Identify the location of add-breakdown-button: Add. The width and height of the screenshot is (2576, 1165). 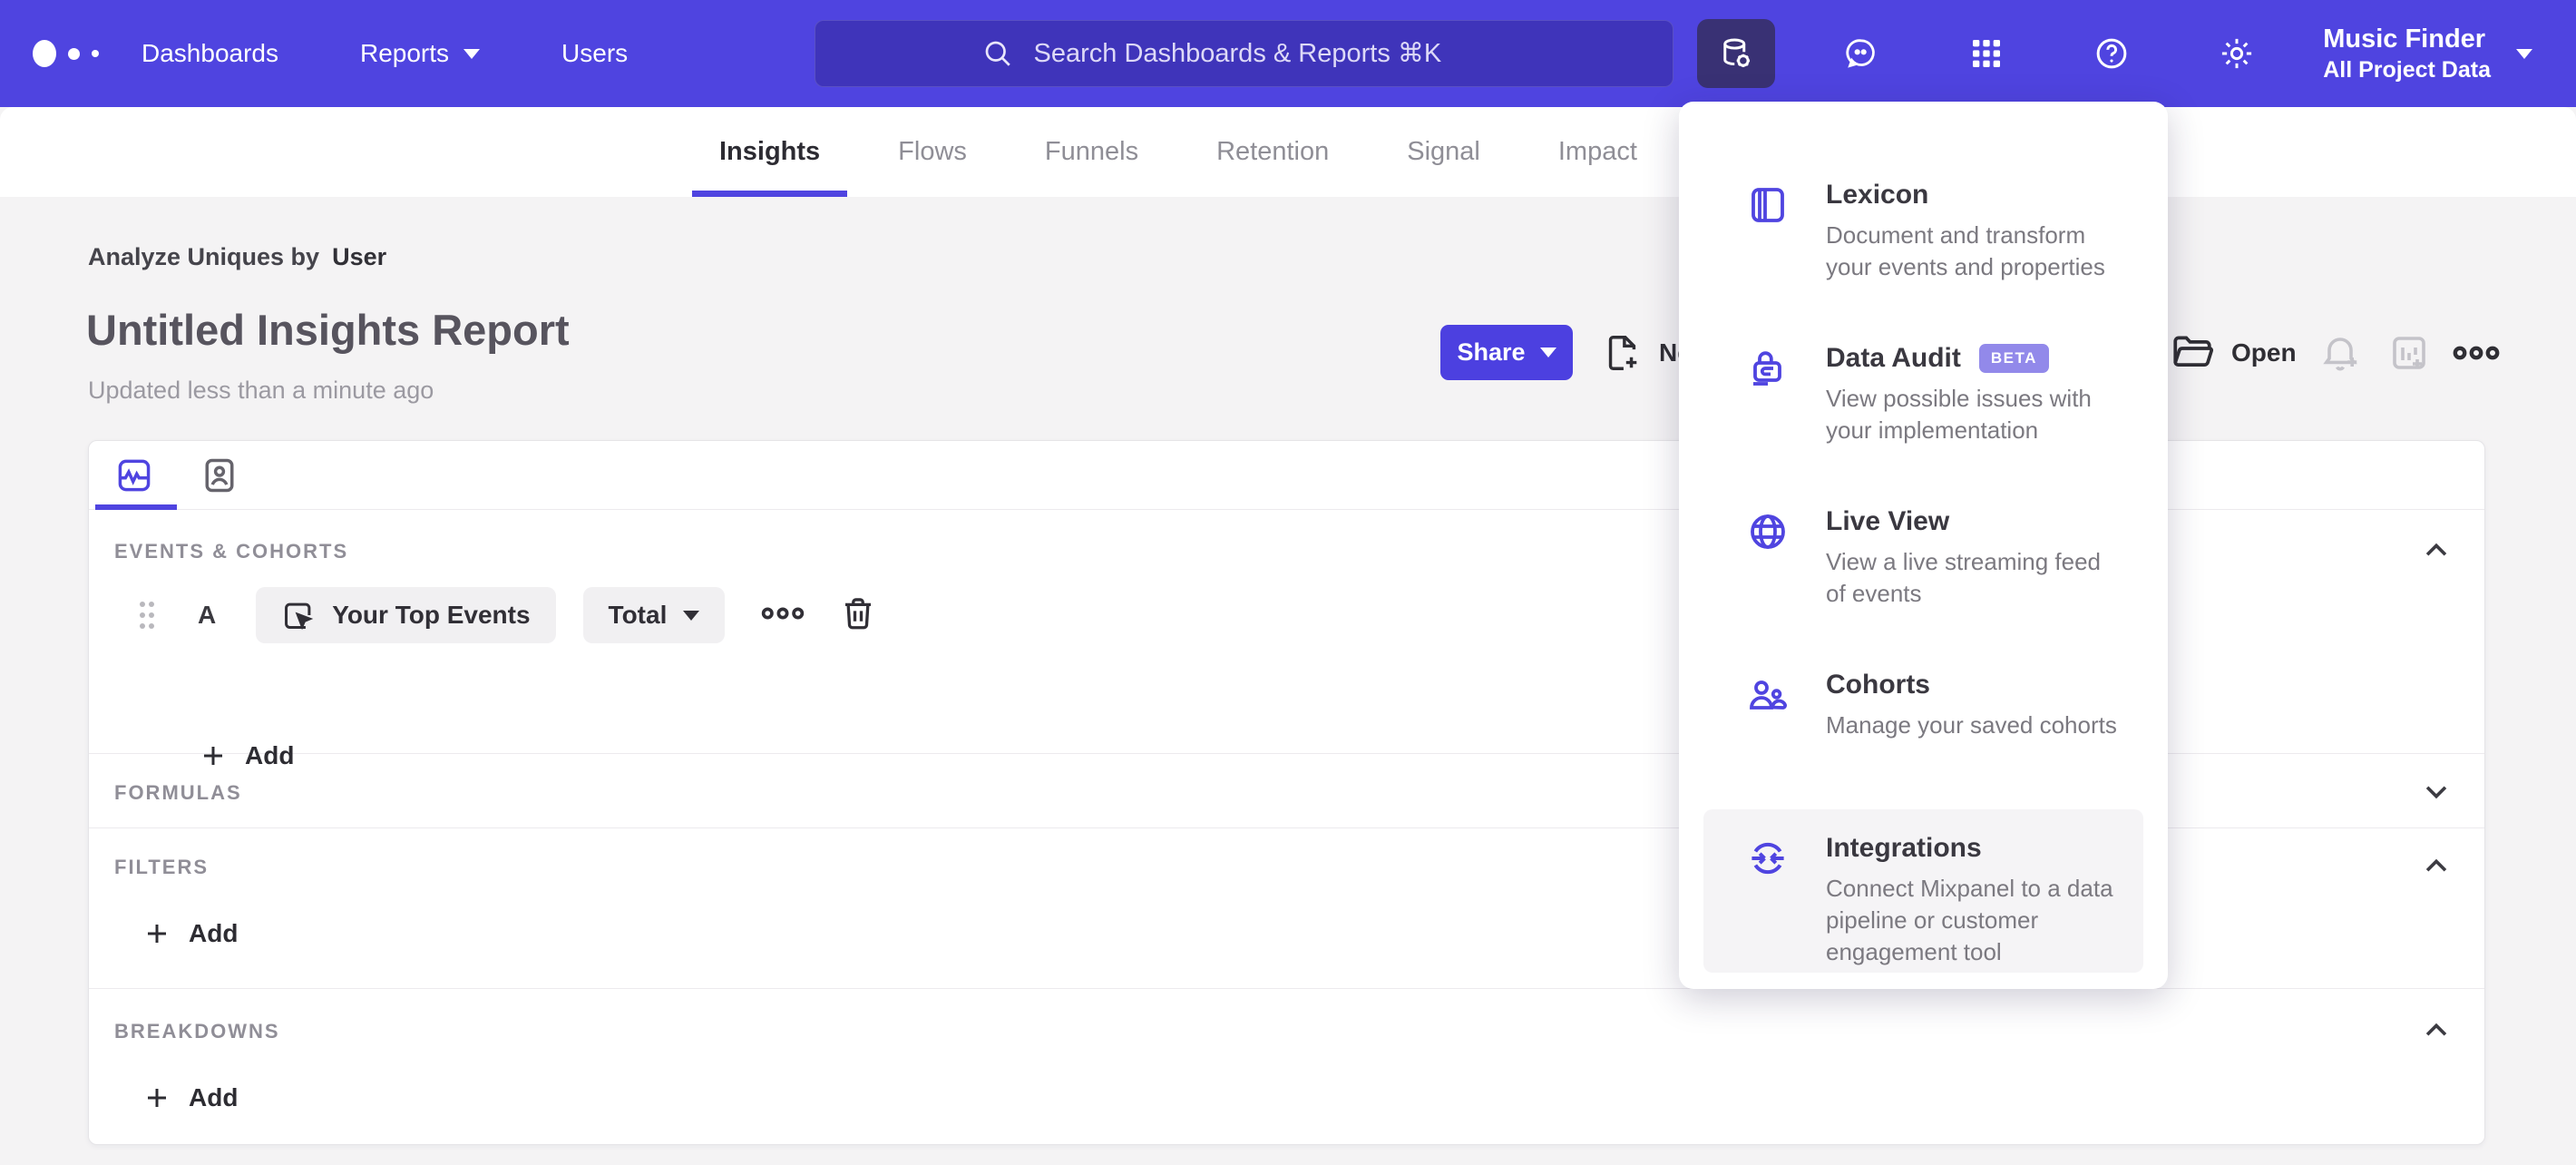
(190, 1097).